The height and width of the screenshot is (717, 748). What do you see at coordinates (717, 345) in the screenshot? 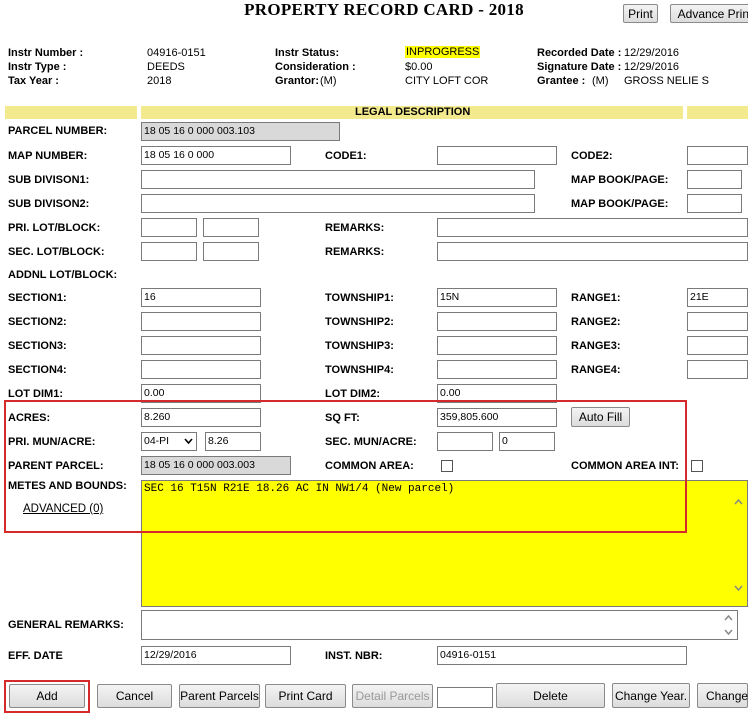
I see `range3-field` at bounding box center [717, 345].